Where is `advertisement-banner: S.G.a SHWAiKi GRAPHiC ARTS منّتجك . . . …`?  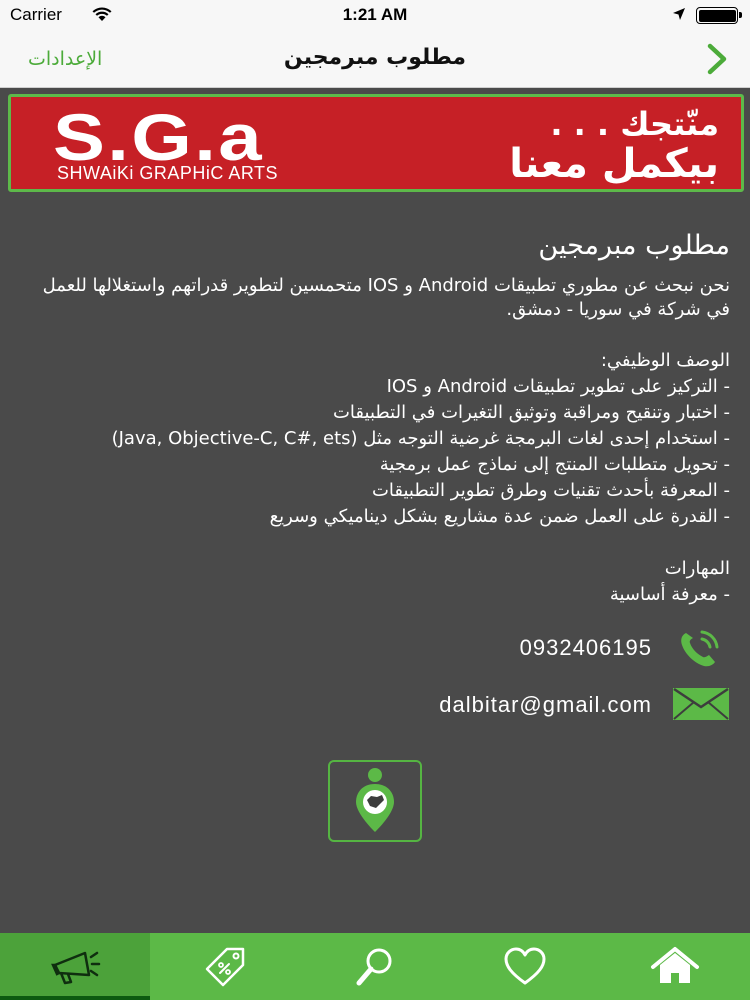 advertisement-banner: S.G.a SHWAiKi GRAPHiC ARTS منّتجك . . . … is located at coordinates (376, 143).